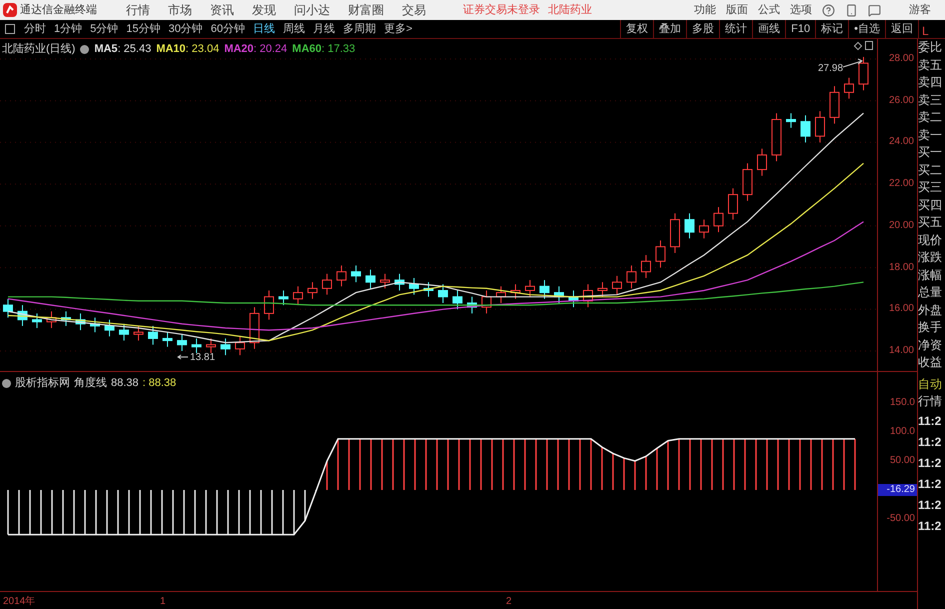 This screenshot has width=945, height=609. What do you see at coordinates (264, 10) in the screenshot?
I see `menu-item: 发现` at bounding box center [264, 10].